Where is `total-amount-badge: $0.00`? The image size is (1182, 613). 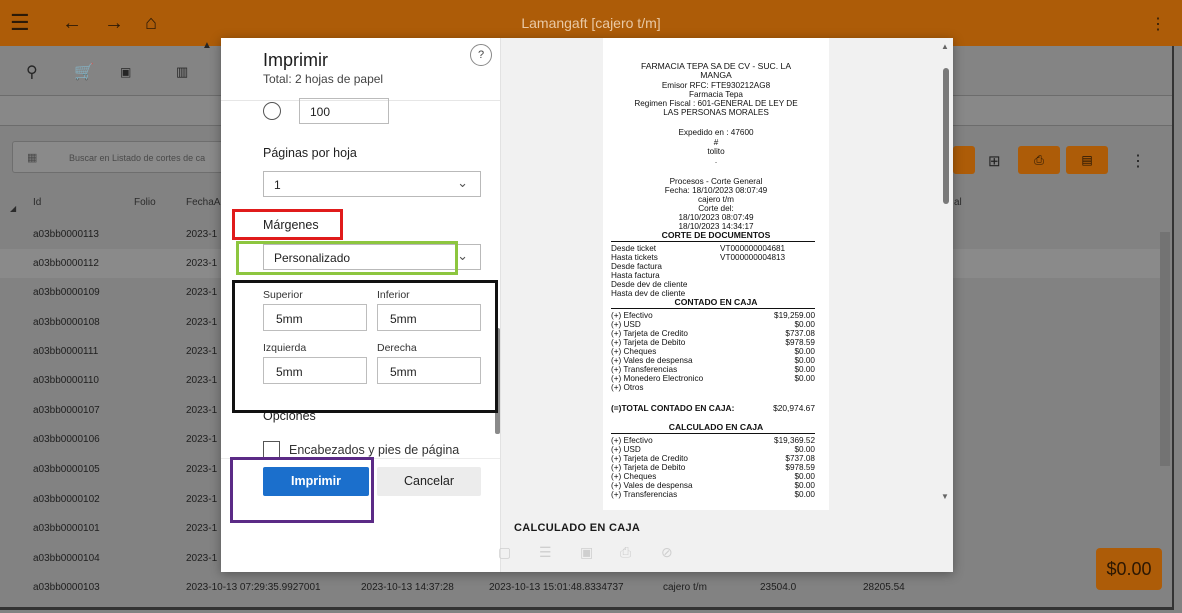 total-amount-badge: $0.00 is located at coordinates (1129, 569).